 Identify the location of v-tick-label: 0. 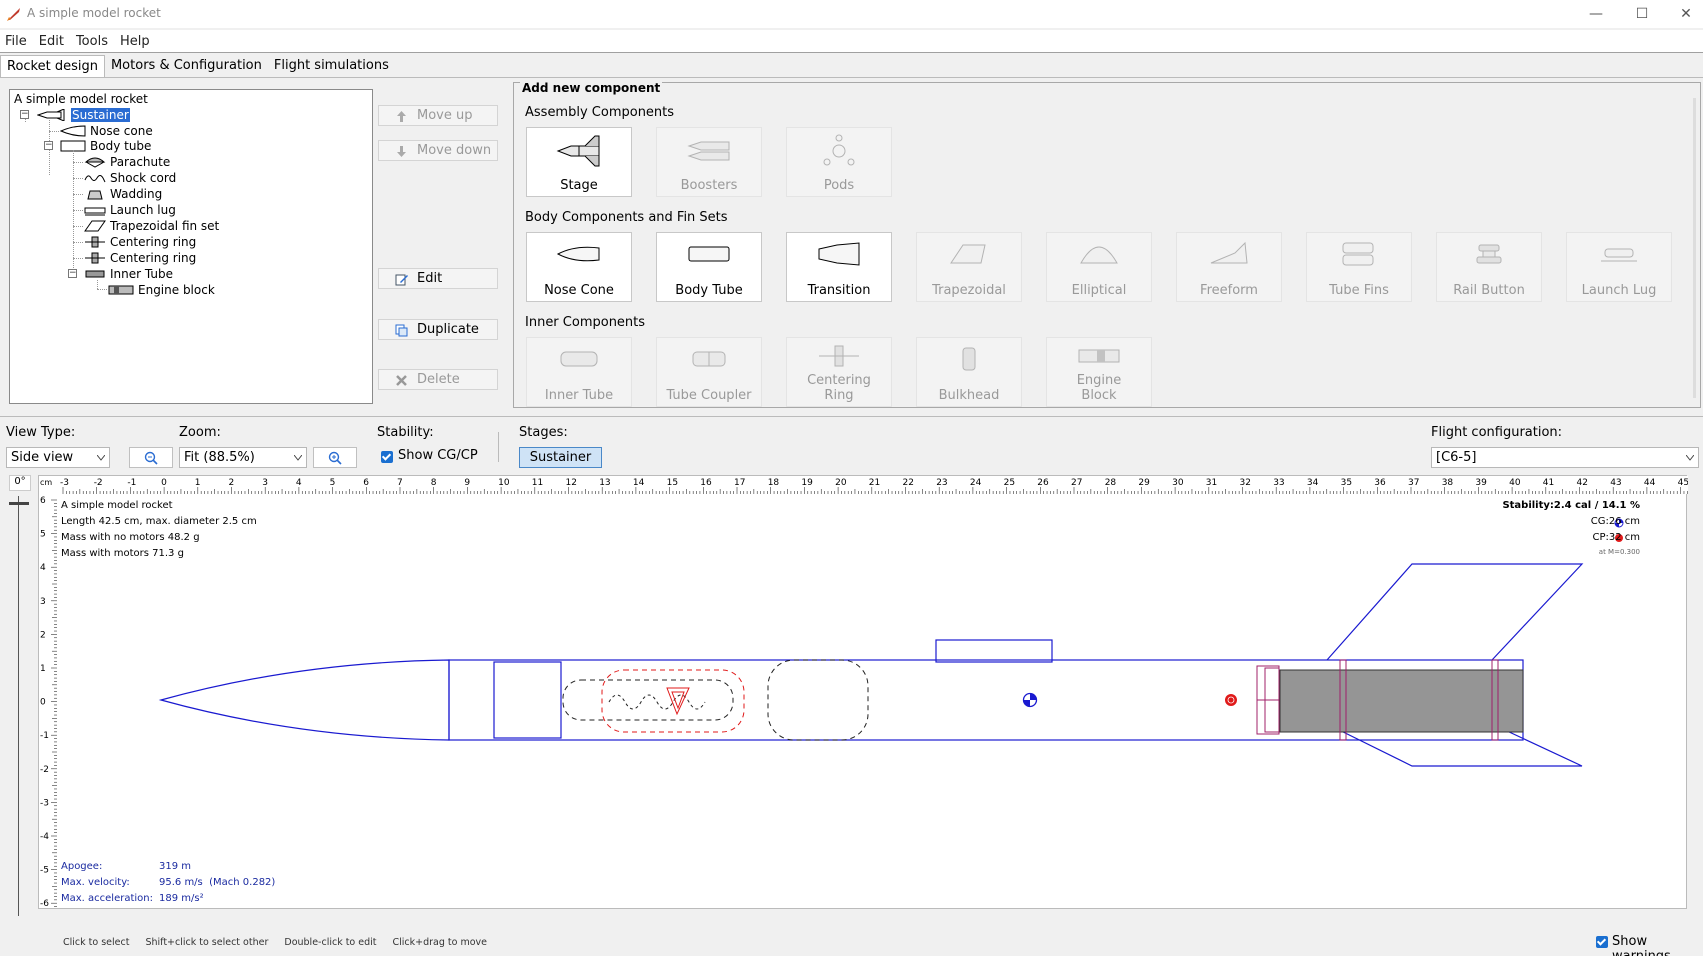
(43, 703).